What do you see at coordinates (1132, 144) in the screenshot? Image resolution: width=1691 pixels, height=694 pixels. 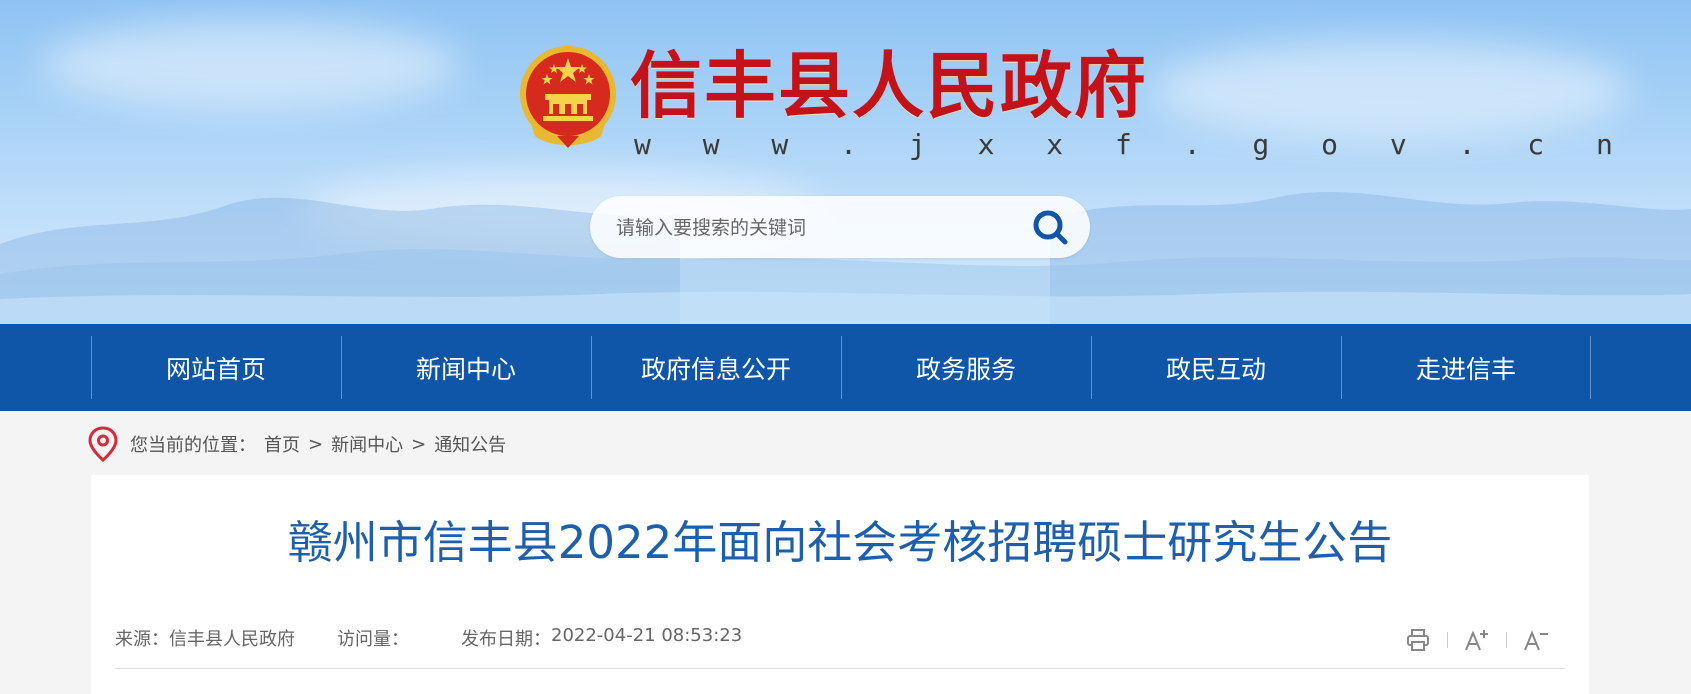 I see `site-url: w w w . j x x f . g o v . c n` at bounding box center [1132, 144].